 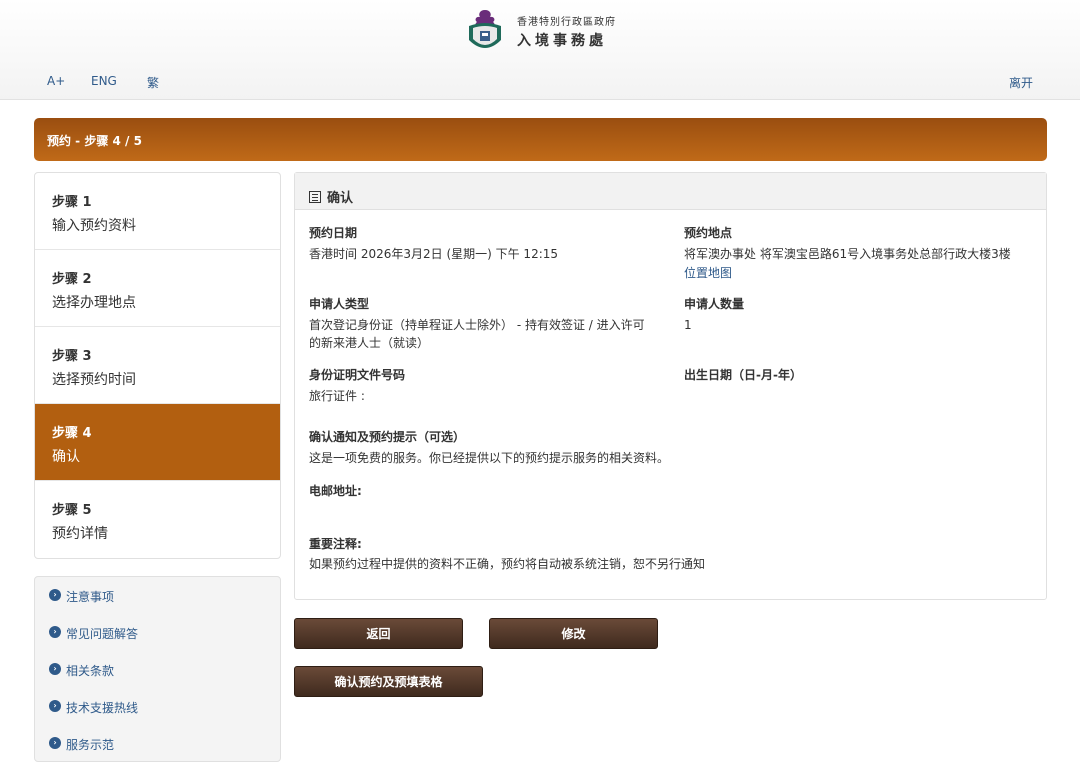 What do you see at coordinates (102, 708) in the screenshot?
I see `link-label: 技术支援热线` at bounding box center [102, 708].